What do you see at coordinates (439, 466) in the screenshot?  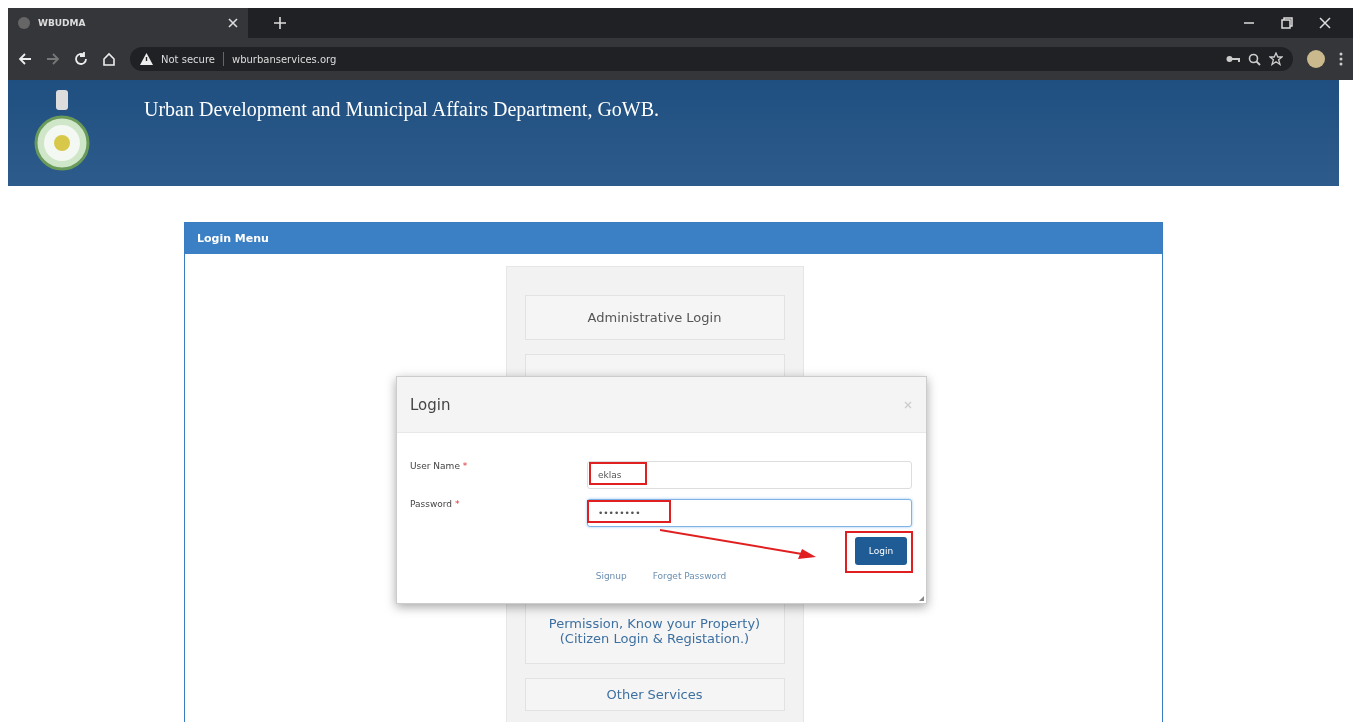 I see `field-label: User Name *` at bounding box center [439, 466].